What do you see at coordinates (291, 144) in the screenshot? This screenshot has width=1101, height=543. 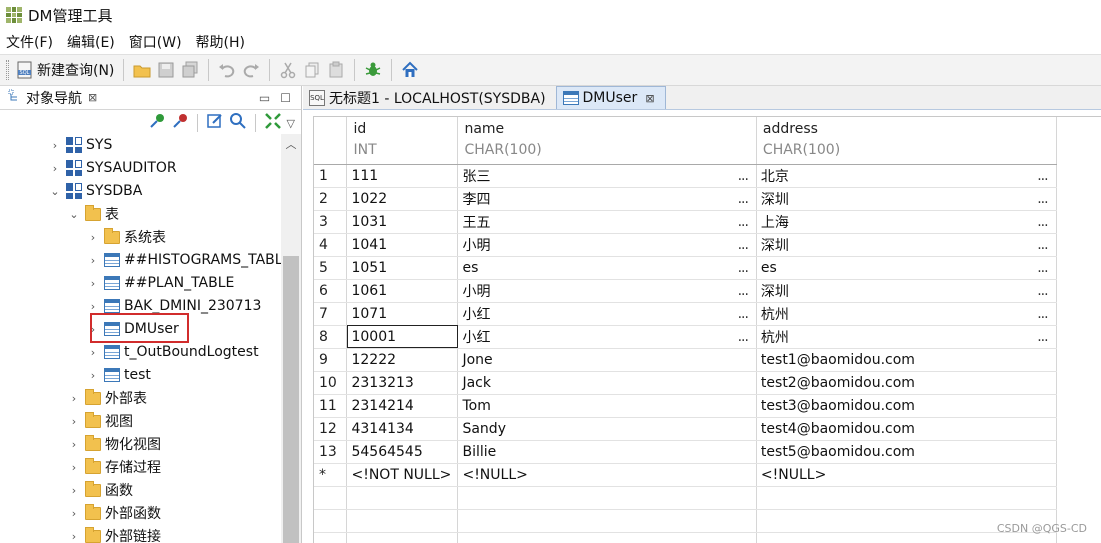 I see `scroll-up-icon: ︿` at bounding box center [291, 144].